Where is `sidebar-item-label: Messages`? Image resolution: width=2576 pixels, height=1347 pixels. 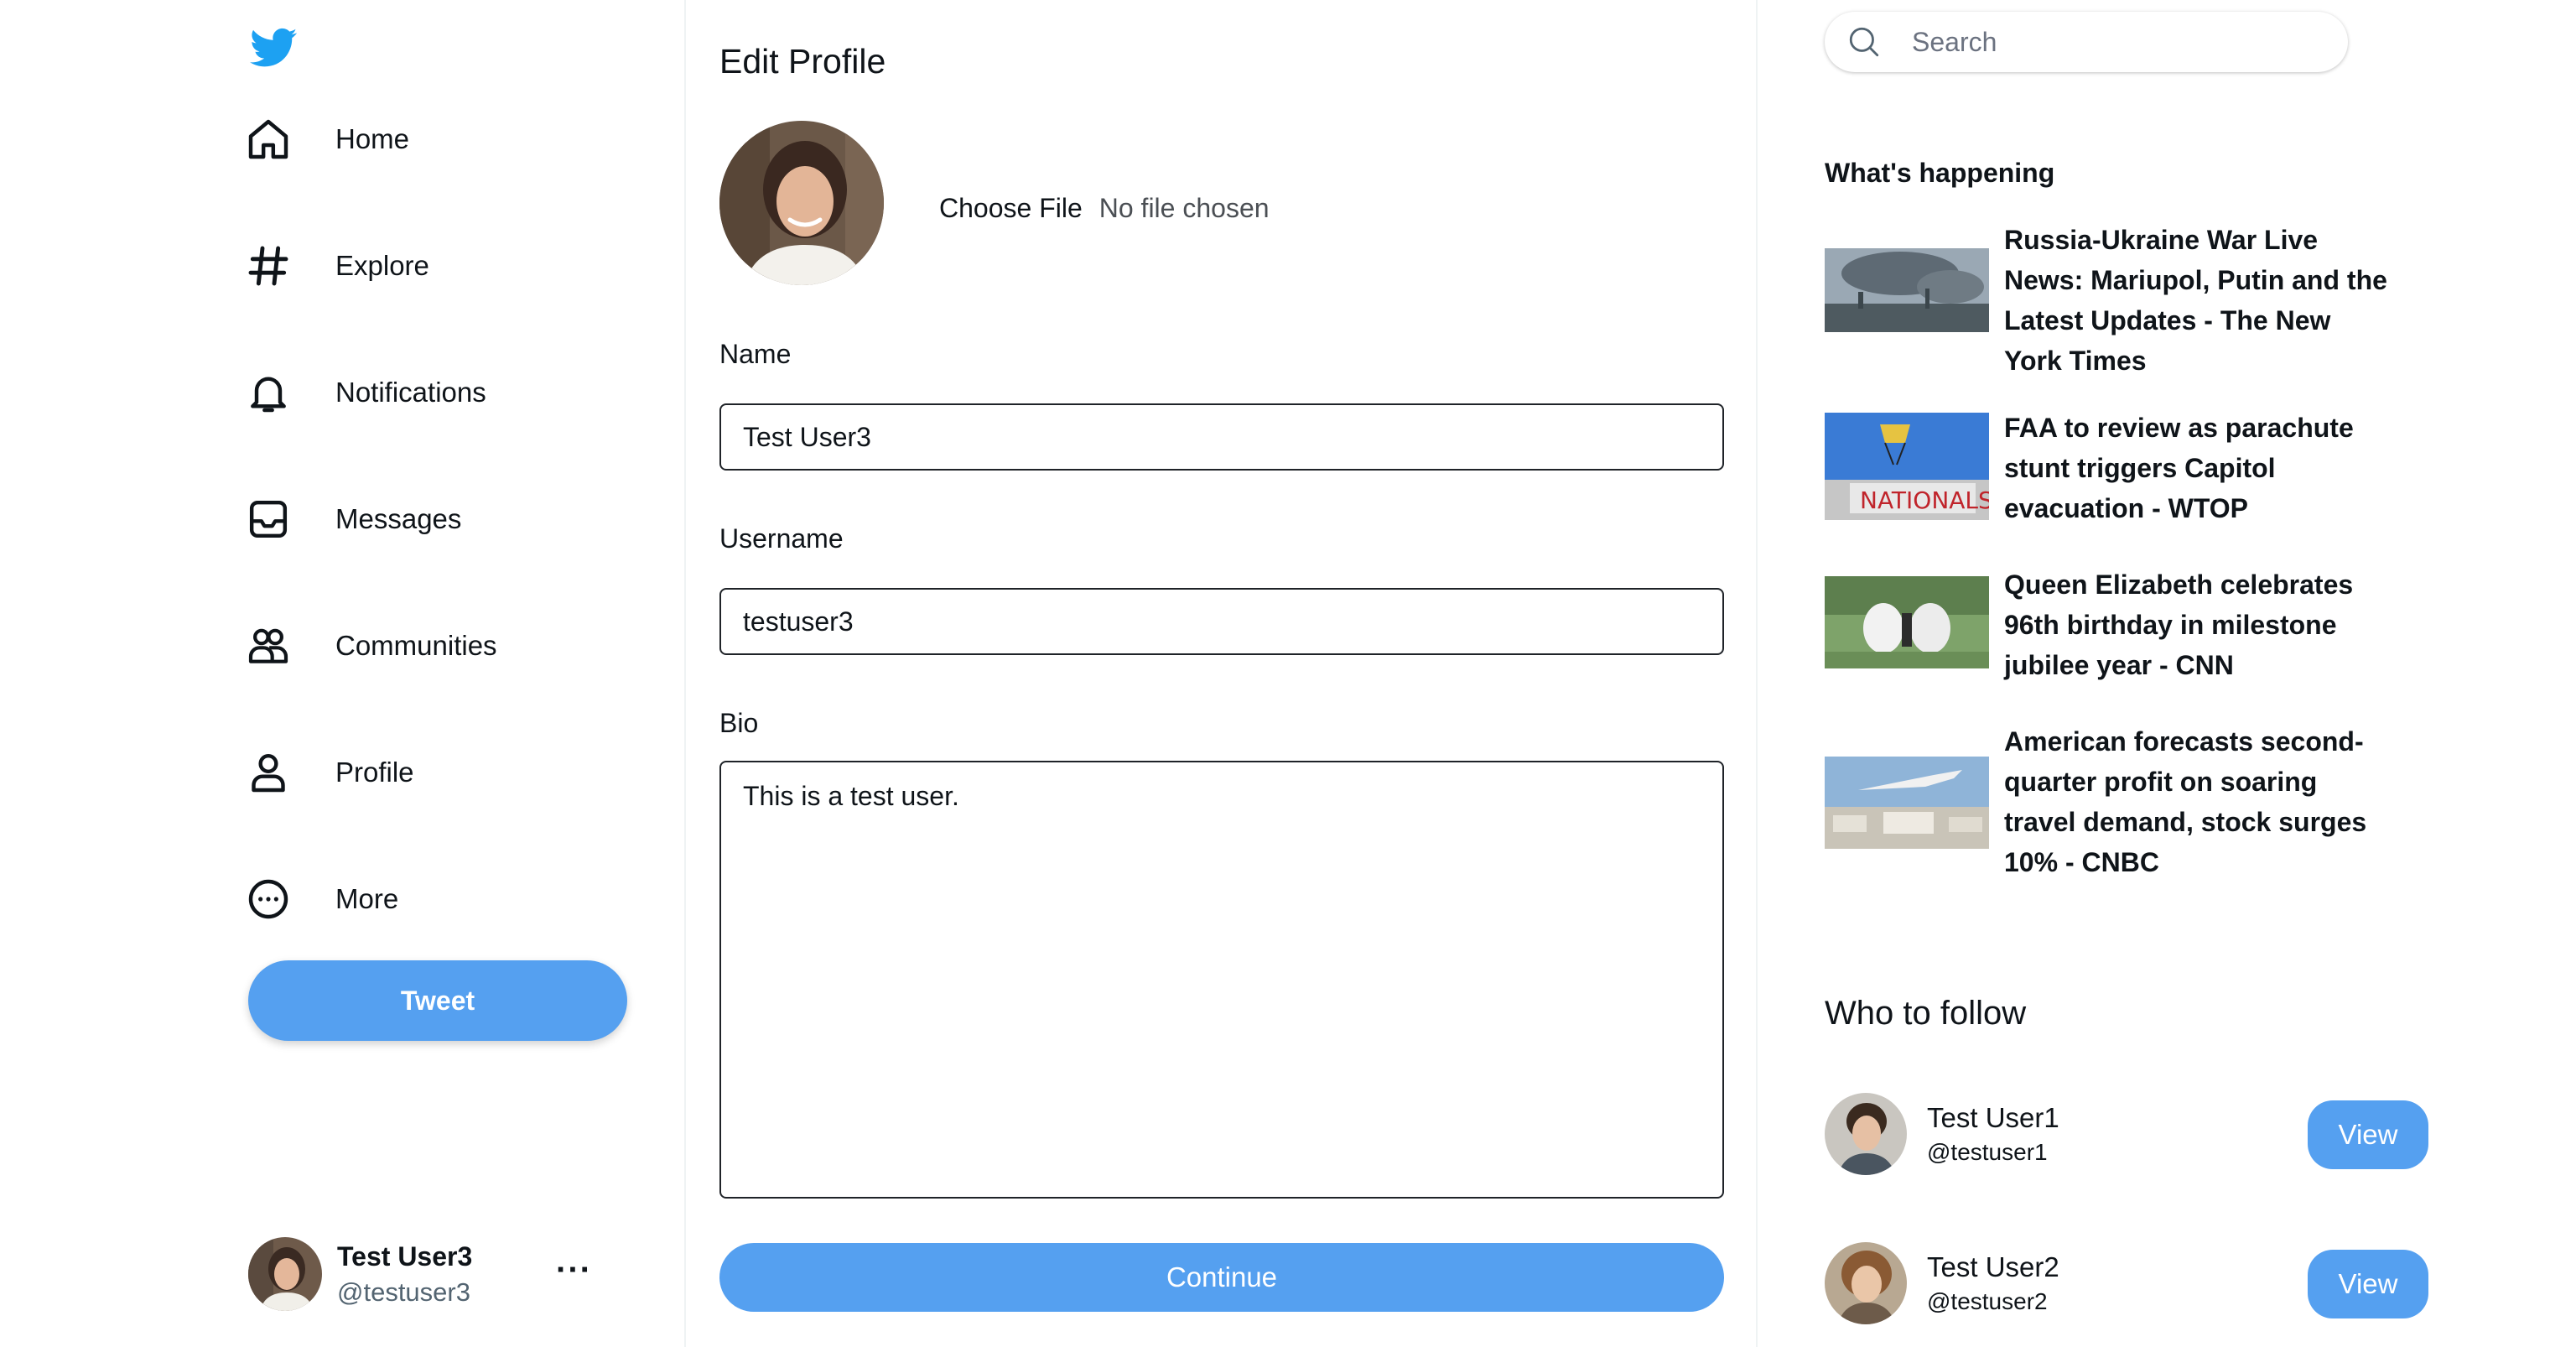 sidebar-item-label: Messages is located at coordinates (398, 519).